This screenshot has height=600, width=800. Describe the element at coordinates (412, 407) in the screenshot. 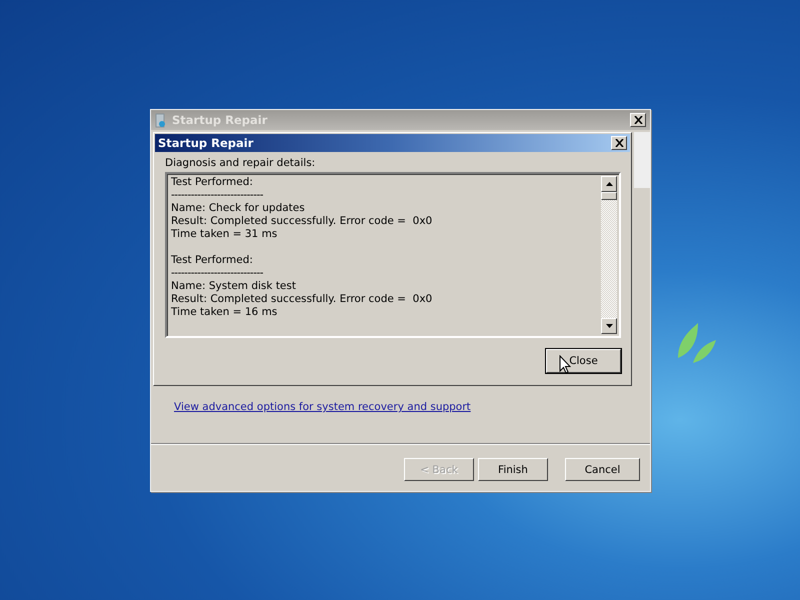

I see `advanced-options-link: View advanced options for system recovery and support` at that location.